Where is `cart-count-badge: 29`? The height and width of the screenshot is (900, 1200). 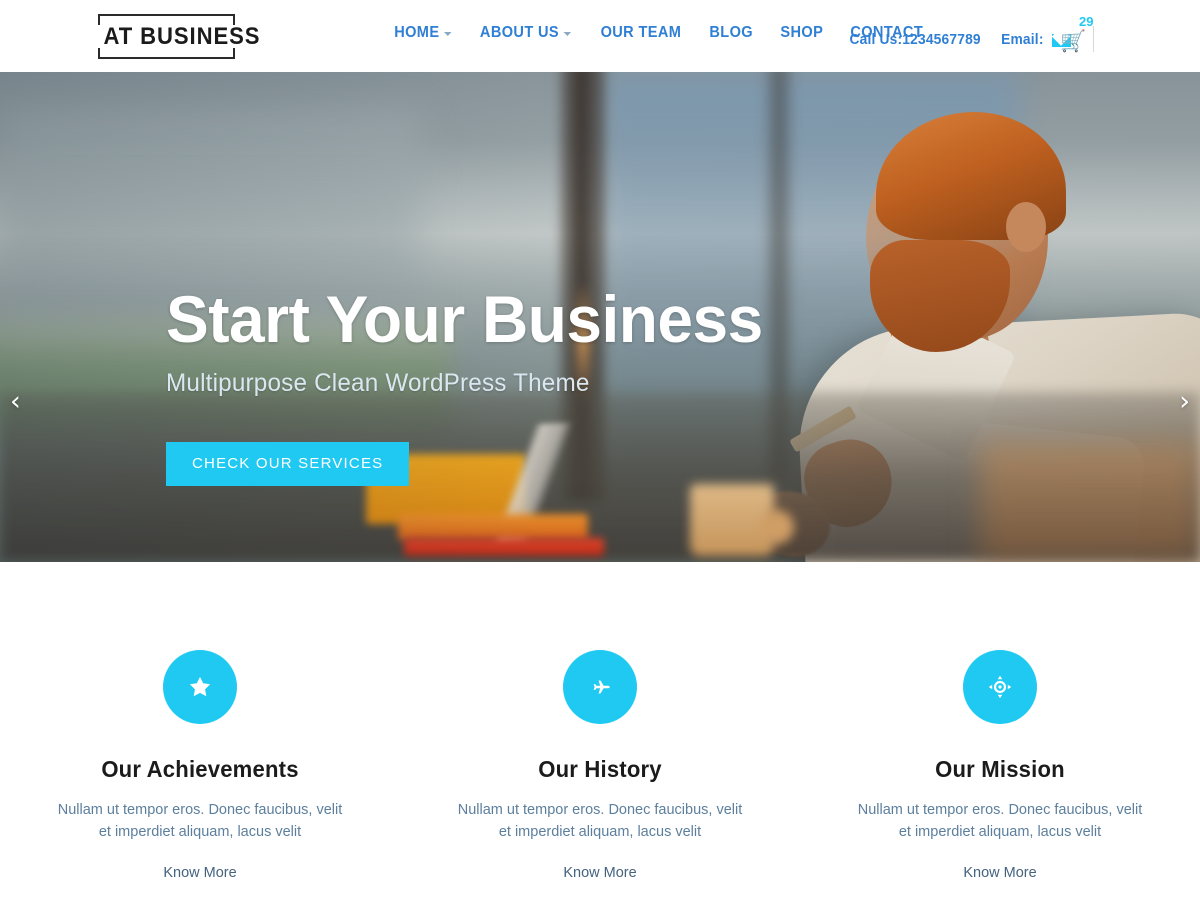
cart-count-badge: 29 is located at coordinates (1086, 21).